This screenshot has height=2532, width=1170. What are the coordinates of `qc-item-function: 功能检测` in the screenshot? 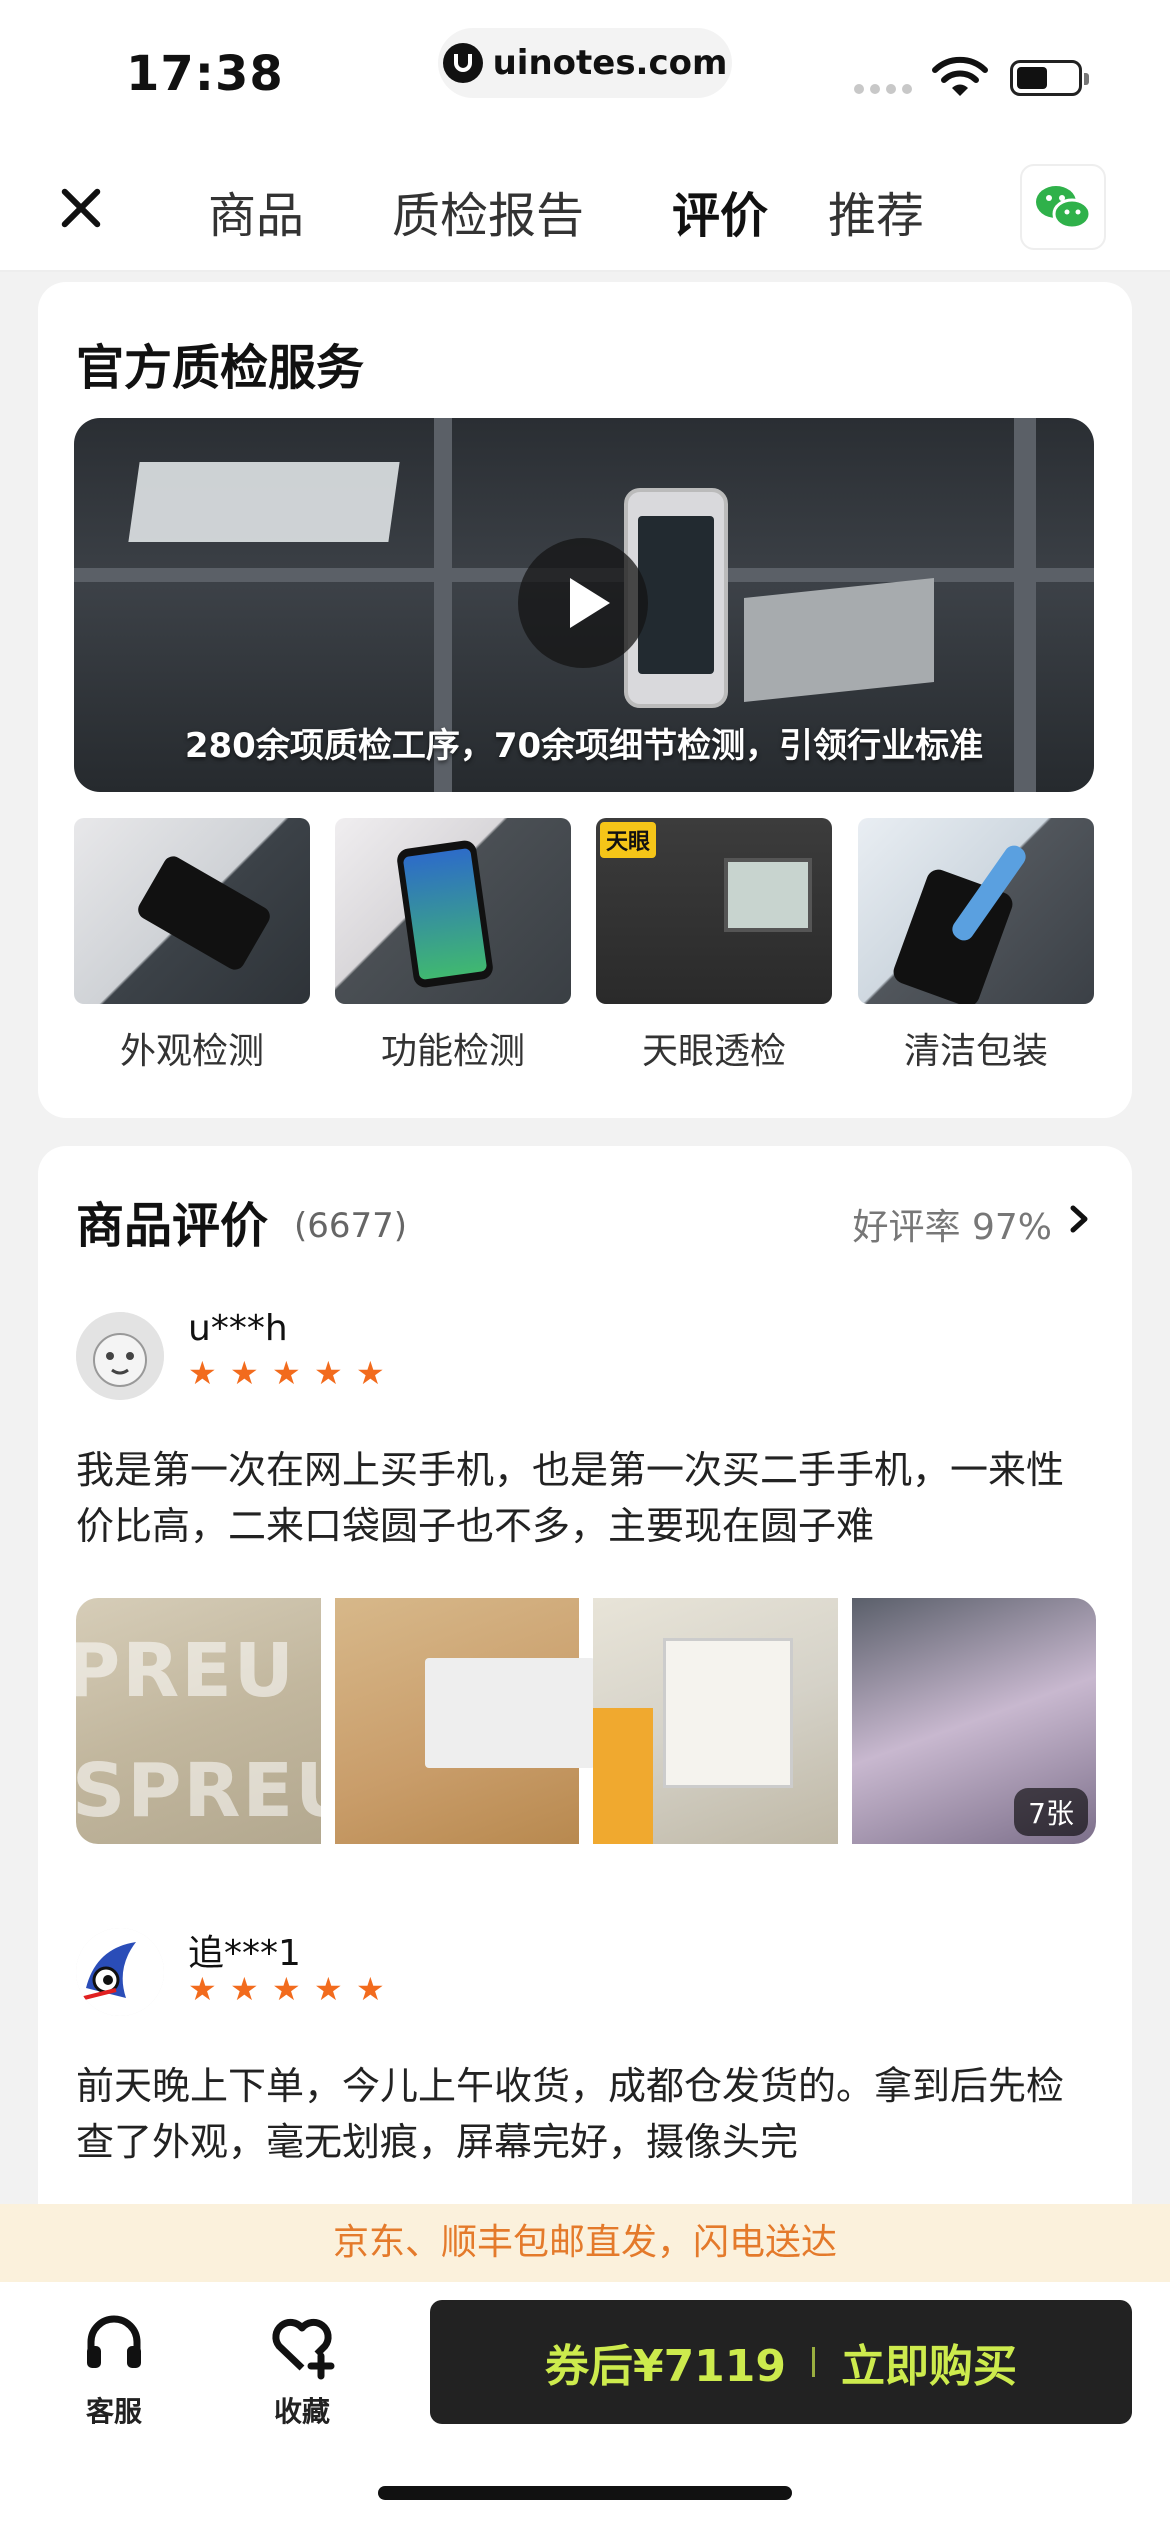 It's located at (453, 946).